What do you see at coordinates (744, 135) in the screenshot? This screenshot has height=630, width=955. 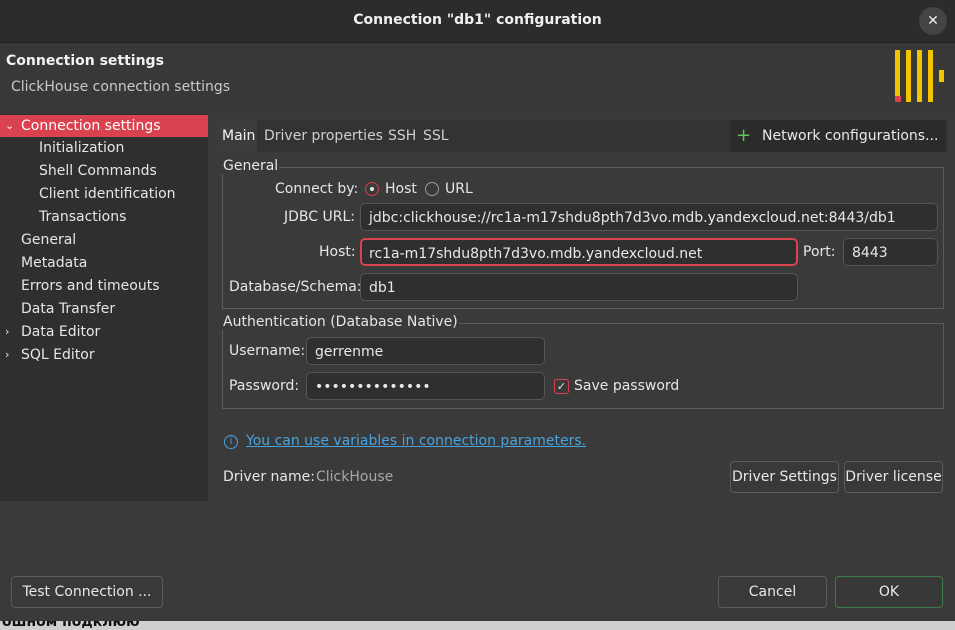 I see `plus-icon: +` at bounding box center [744, 135].